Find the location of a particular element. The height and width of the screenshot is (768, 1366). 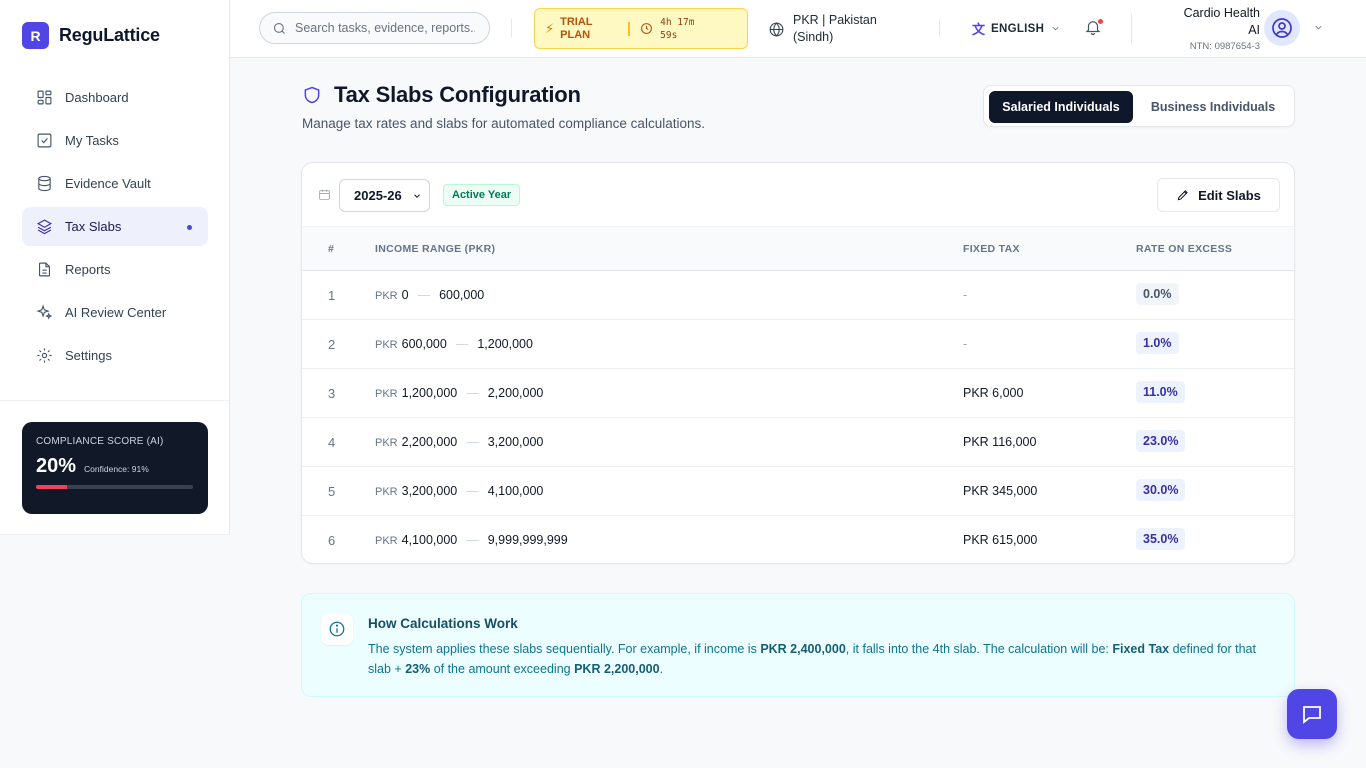

tax-year-select: 2025-26 is located at coordinates (384, 195).